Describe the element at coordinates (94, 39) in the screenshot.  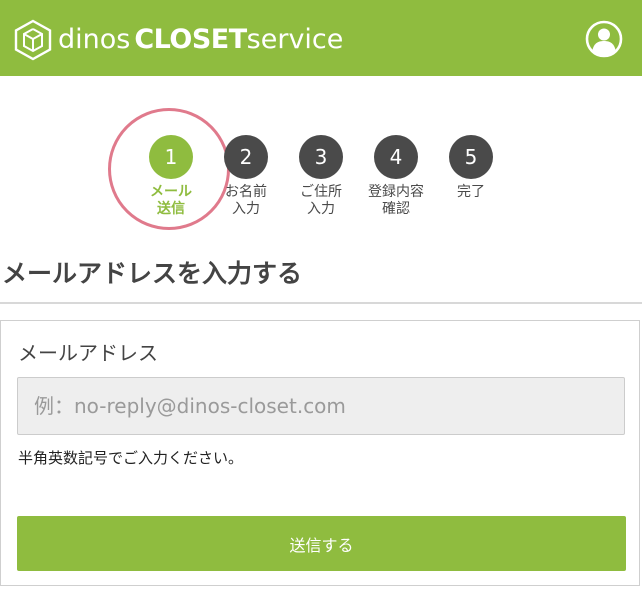
I see `logo-word-dinos: dinos` at that location.